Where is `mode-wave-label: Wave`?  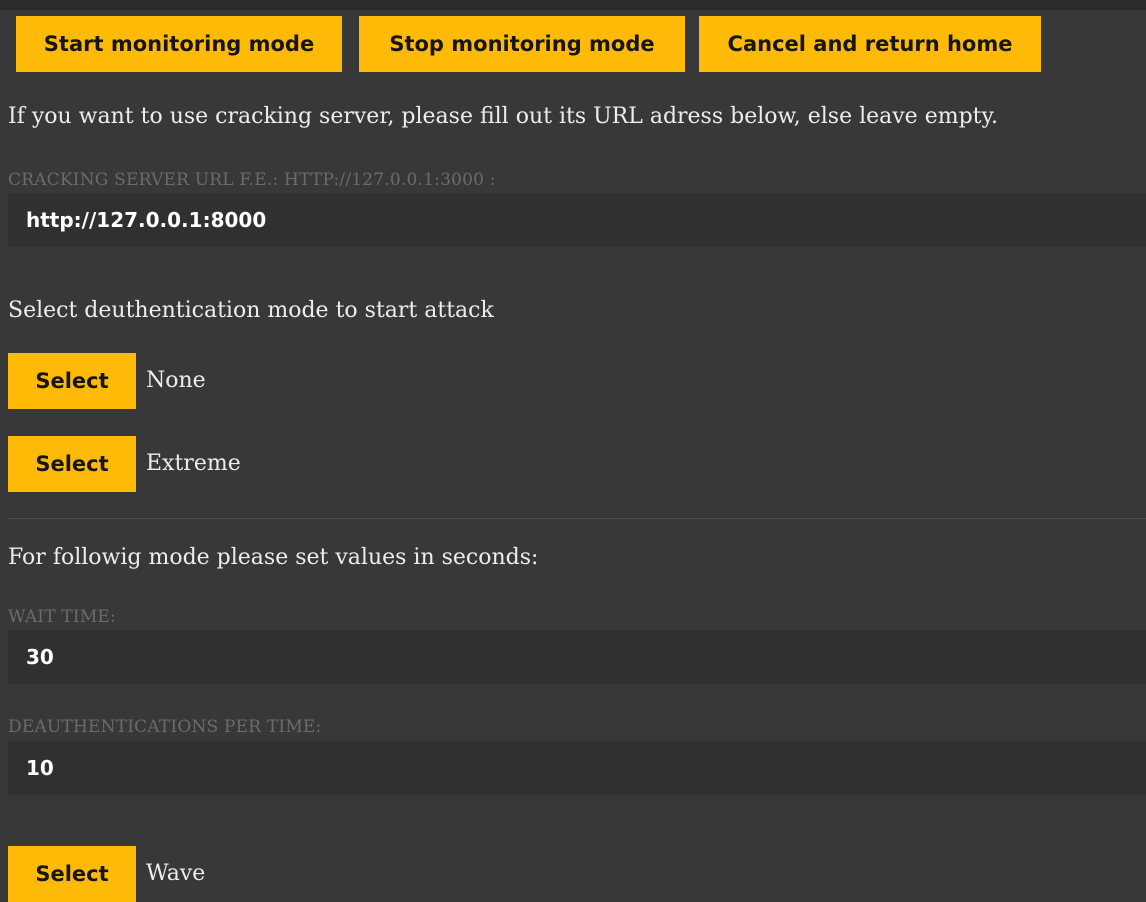
mode-wave-label: Wave is located at coordinates (176, 873).